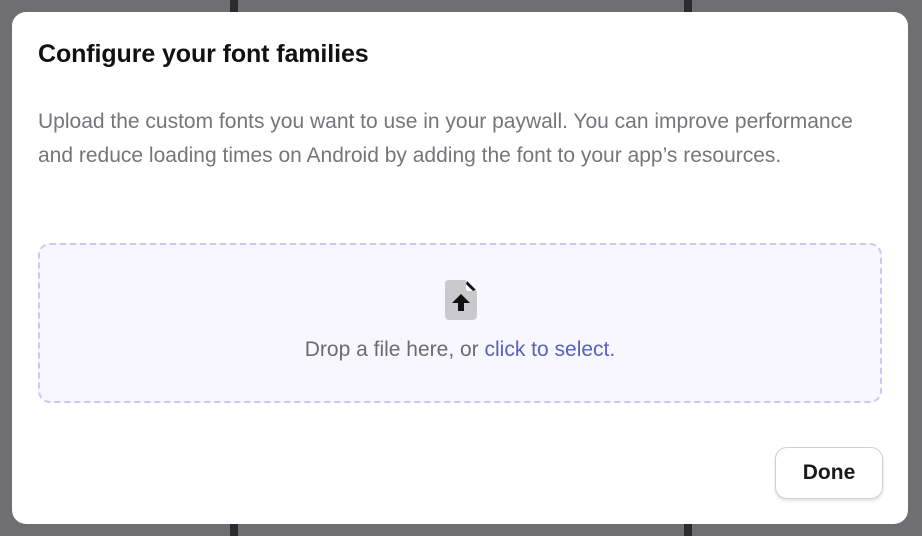  Describe the element at coordinates (203, 54) in the screenshot. I see `dialog-title: Configure your font families` at that location.